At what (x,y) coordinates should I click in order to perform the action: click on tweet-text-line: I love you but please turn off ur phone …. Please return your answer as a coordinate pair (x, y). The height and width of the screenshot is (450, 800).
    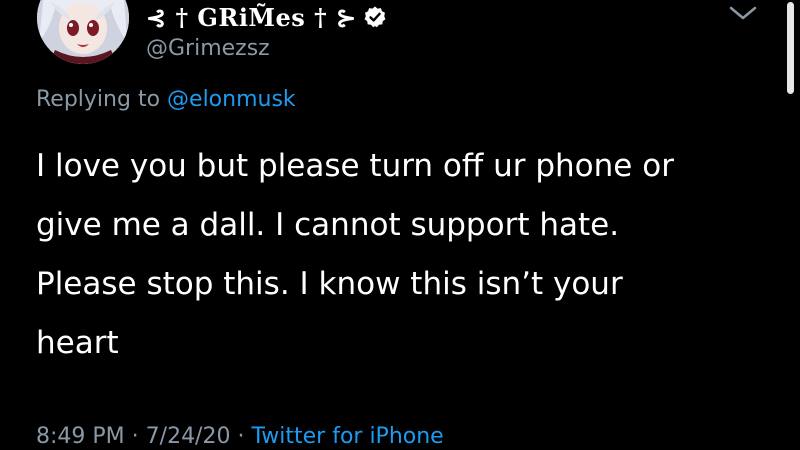
    Looking at the image, I should click on (355, 166).